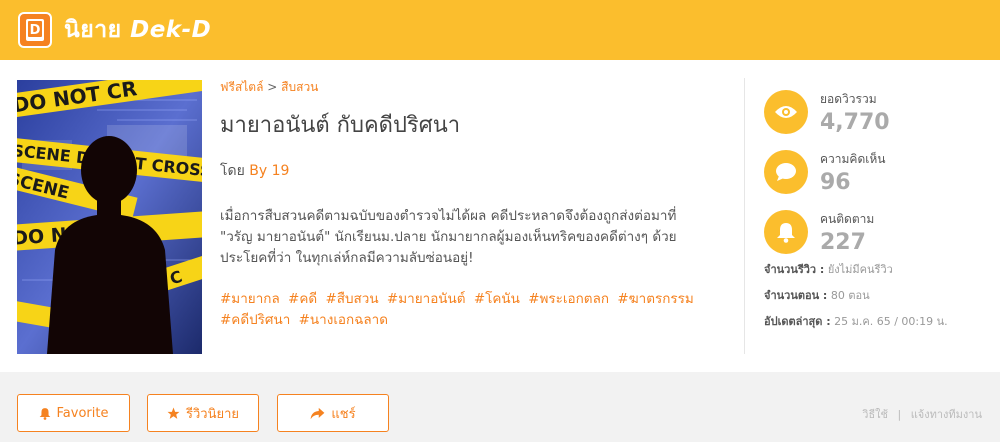  Describe the element at coordinates (850, 295) in the screenshot. I see `meta-value: 80 ตอน` at that location.